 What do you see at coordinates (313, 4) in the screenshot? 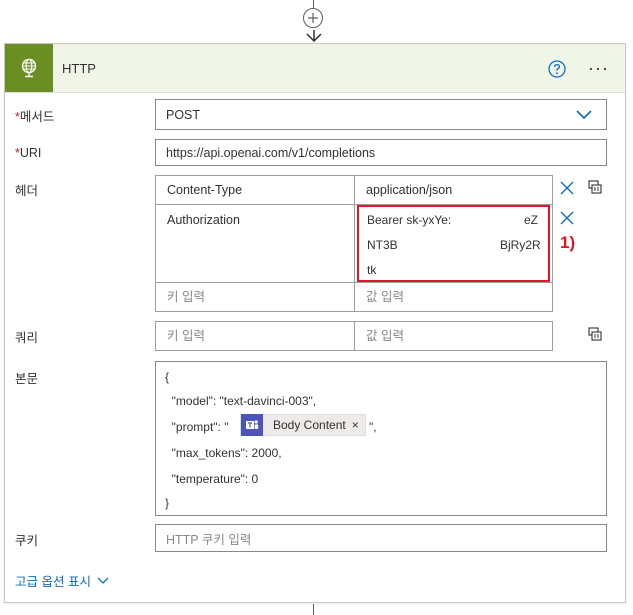
I see `connector-line-top` at bounding box center [313, 4].